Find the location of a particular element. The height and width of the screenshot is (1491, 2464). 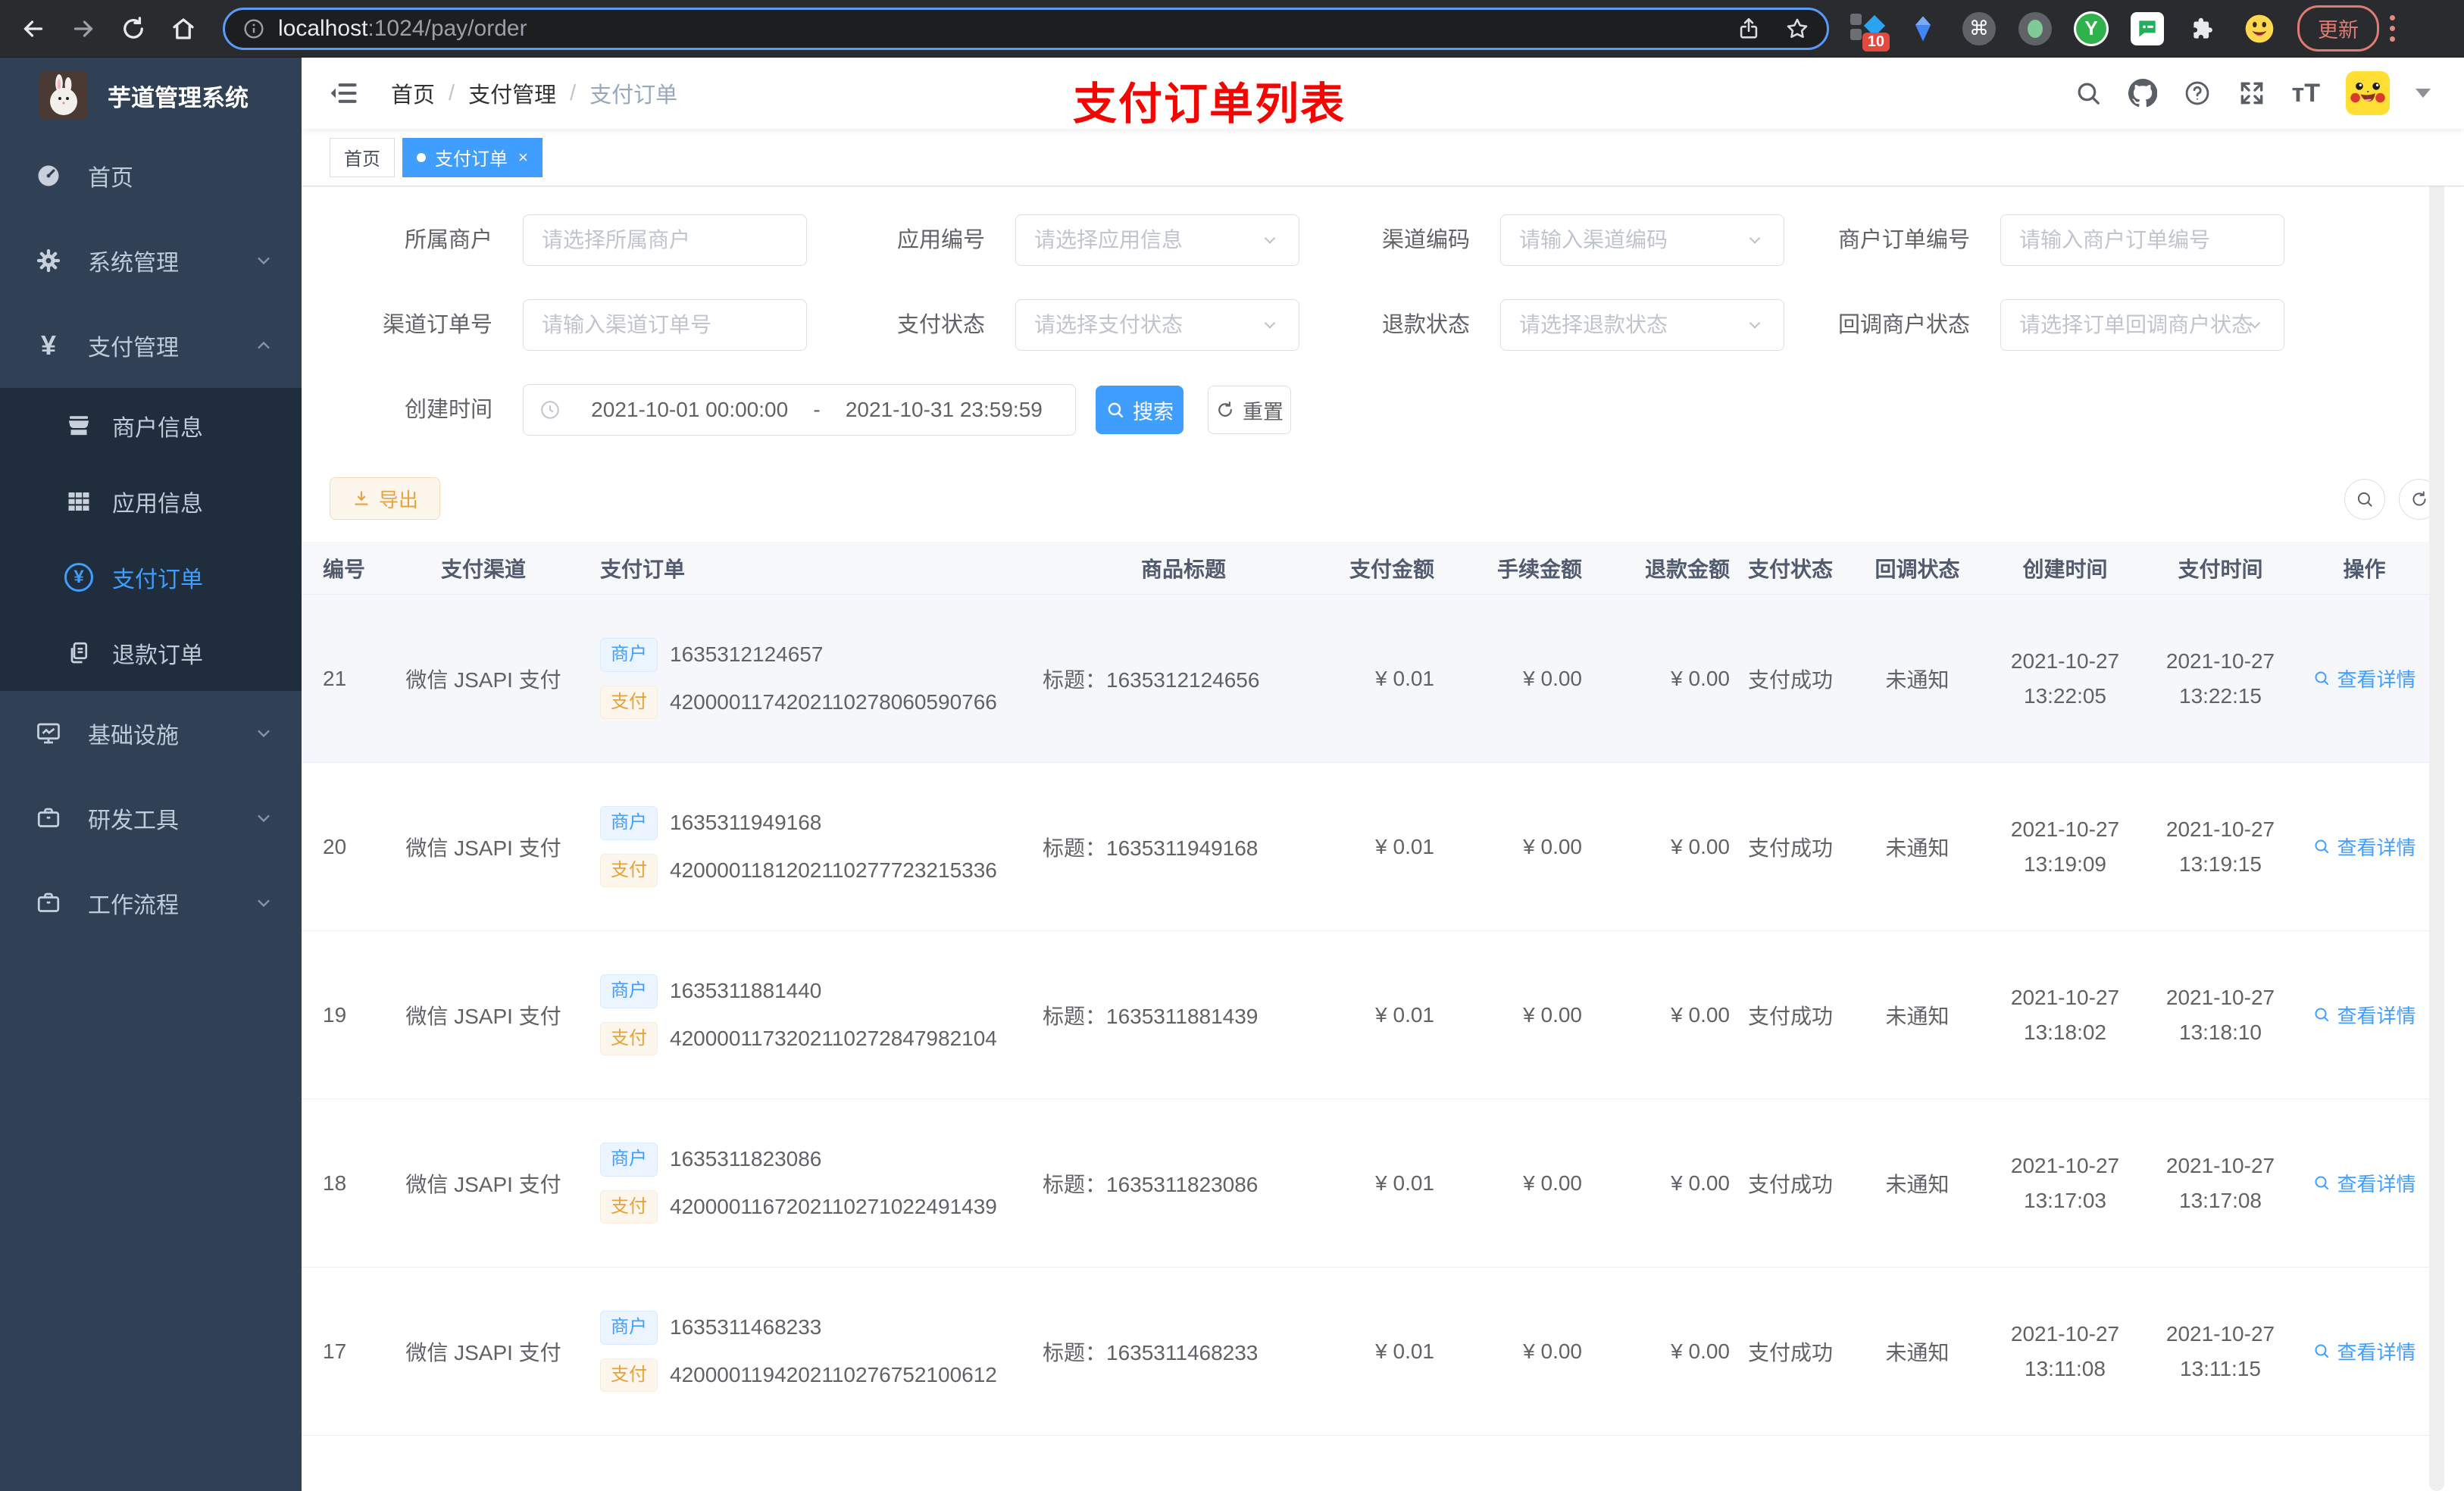

cell-status: 支付成功 is located at coordinates (1790, 1183).